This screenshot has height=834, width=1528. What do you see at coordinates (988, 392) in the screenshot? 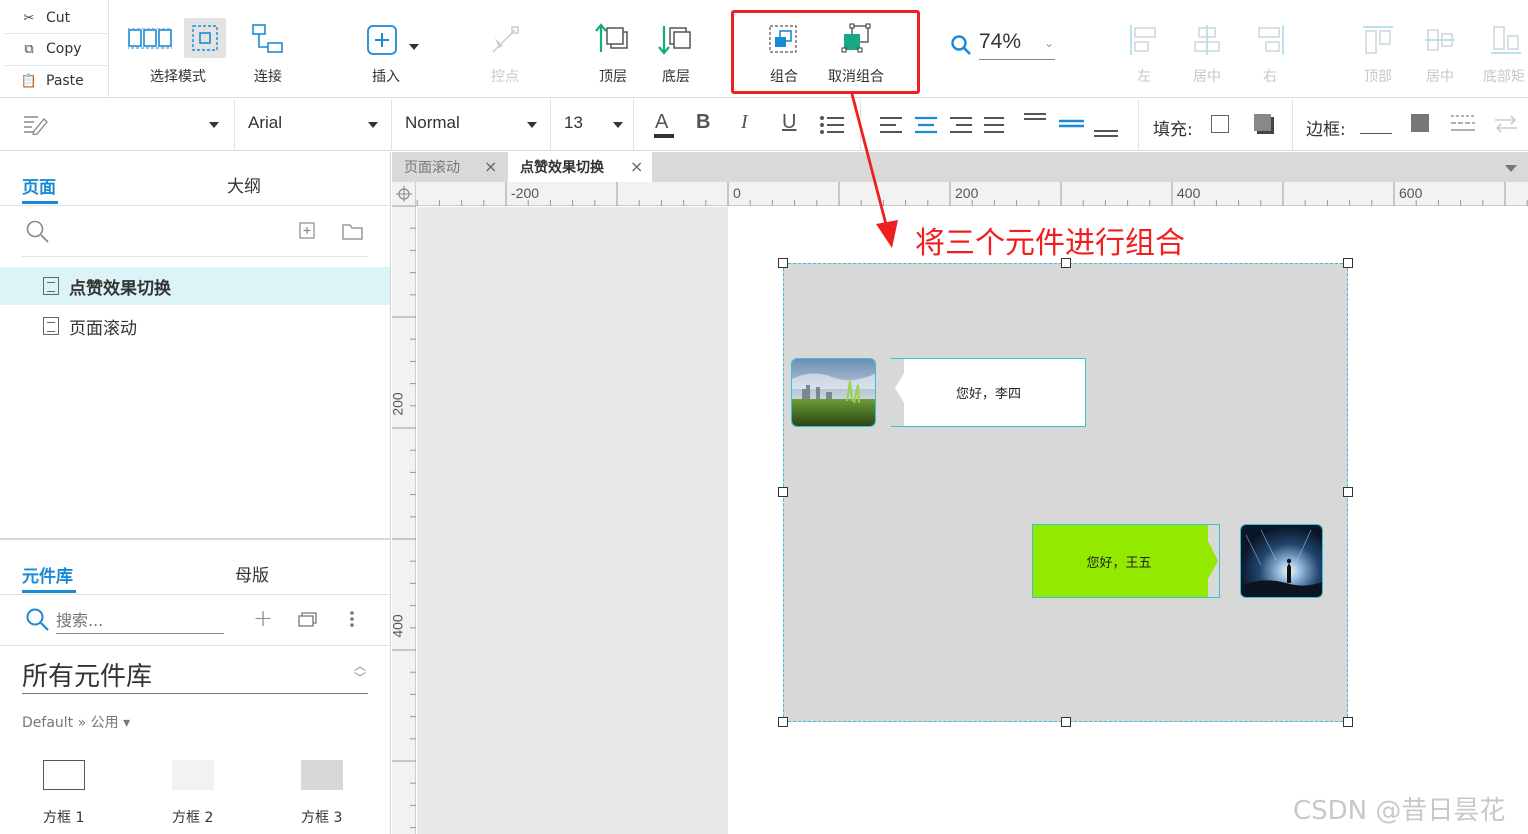
I see `chat-bubble-left: 您好，李四` at bounding box center [988, 392].